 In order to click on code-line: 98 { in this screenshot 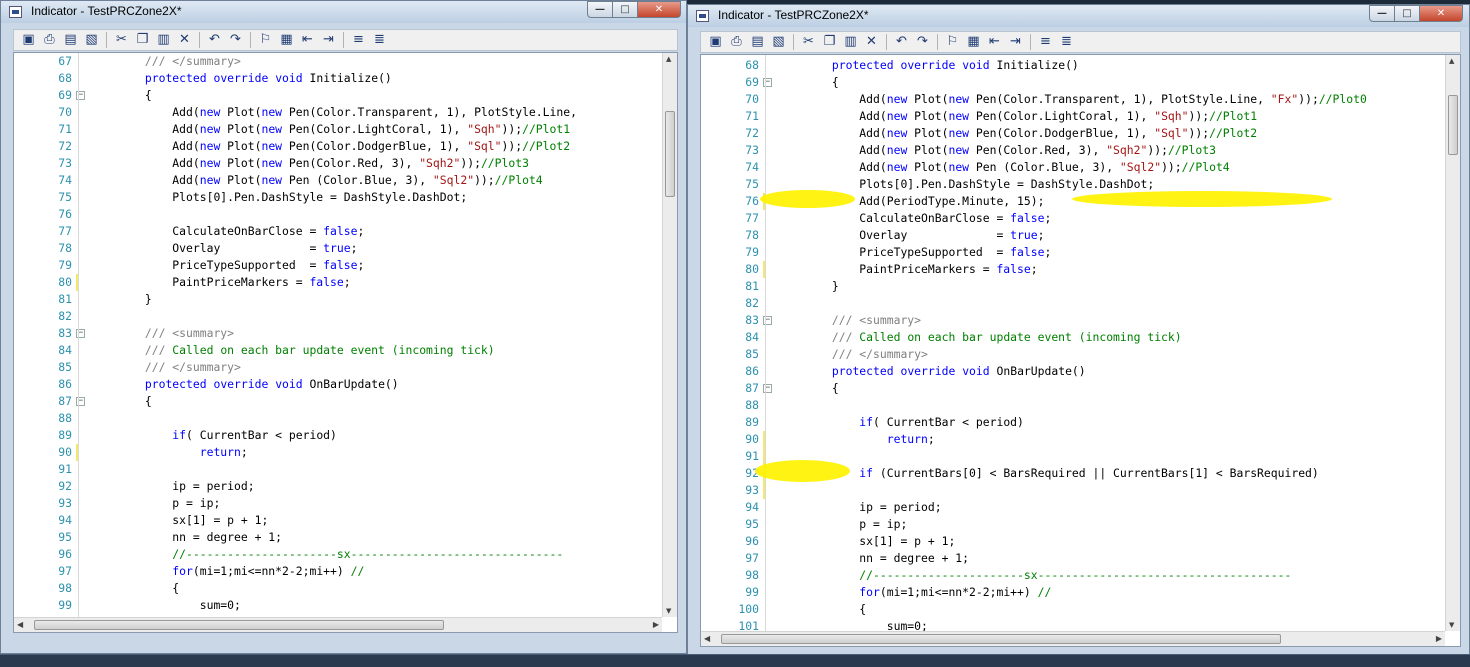, I will do `click(345, 588)`.